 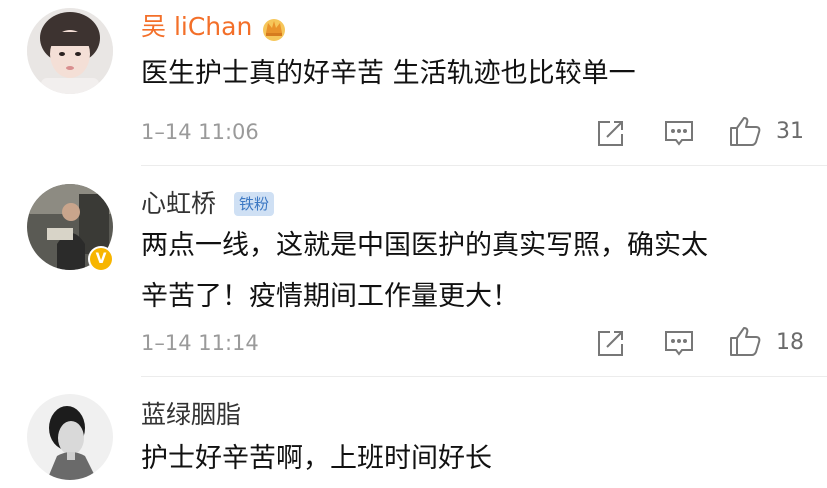 I want to click on username: 吴 liChan, so click(x=196, y=27).